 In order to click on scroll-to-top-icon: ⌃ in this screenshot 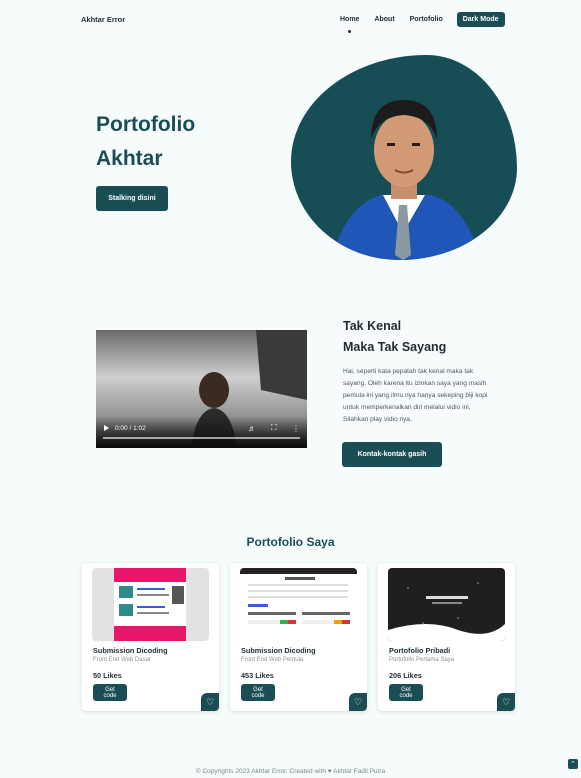, I will do `click(573, 764)`.